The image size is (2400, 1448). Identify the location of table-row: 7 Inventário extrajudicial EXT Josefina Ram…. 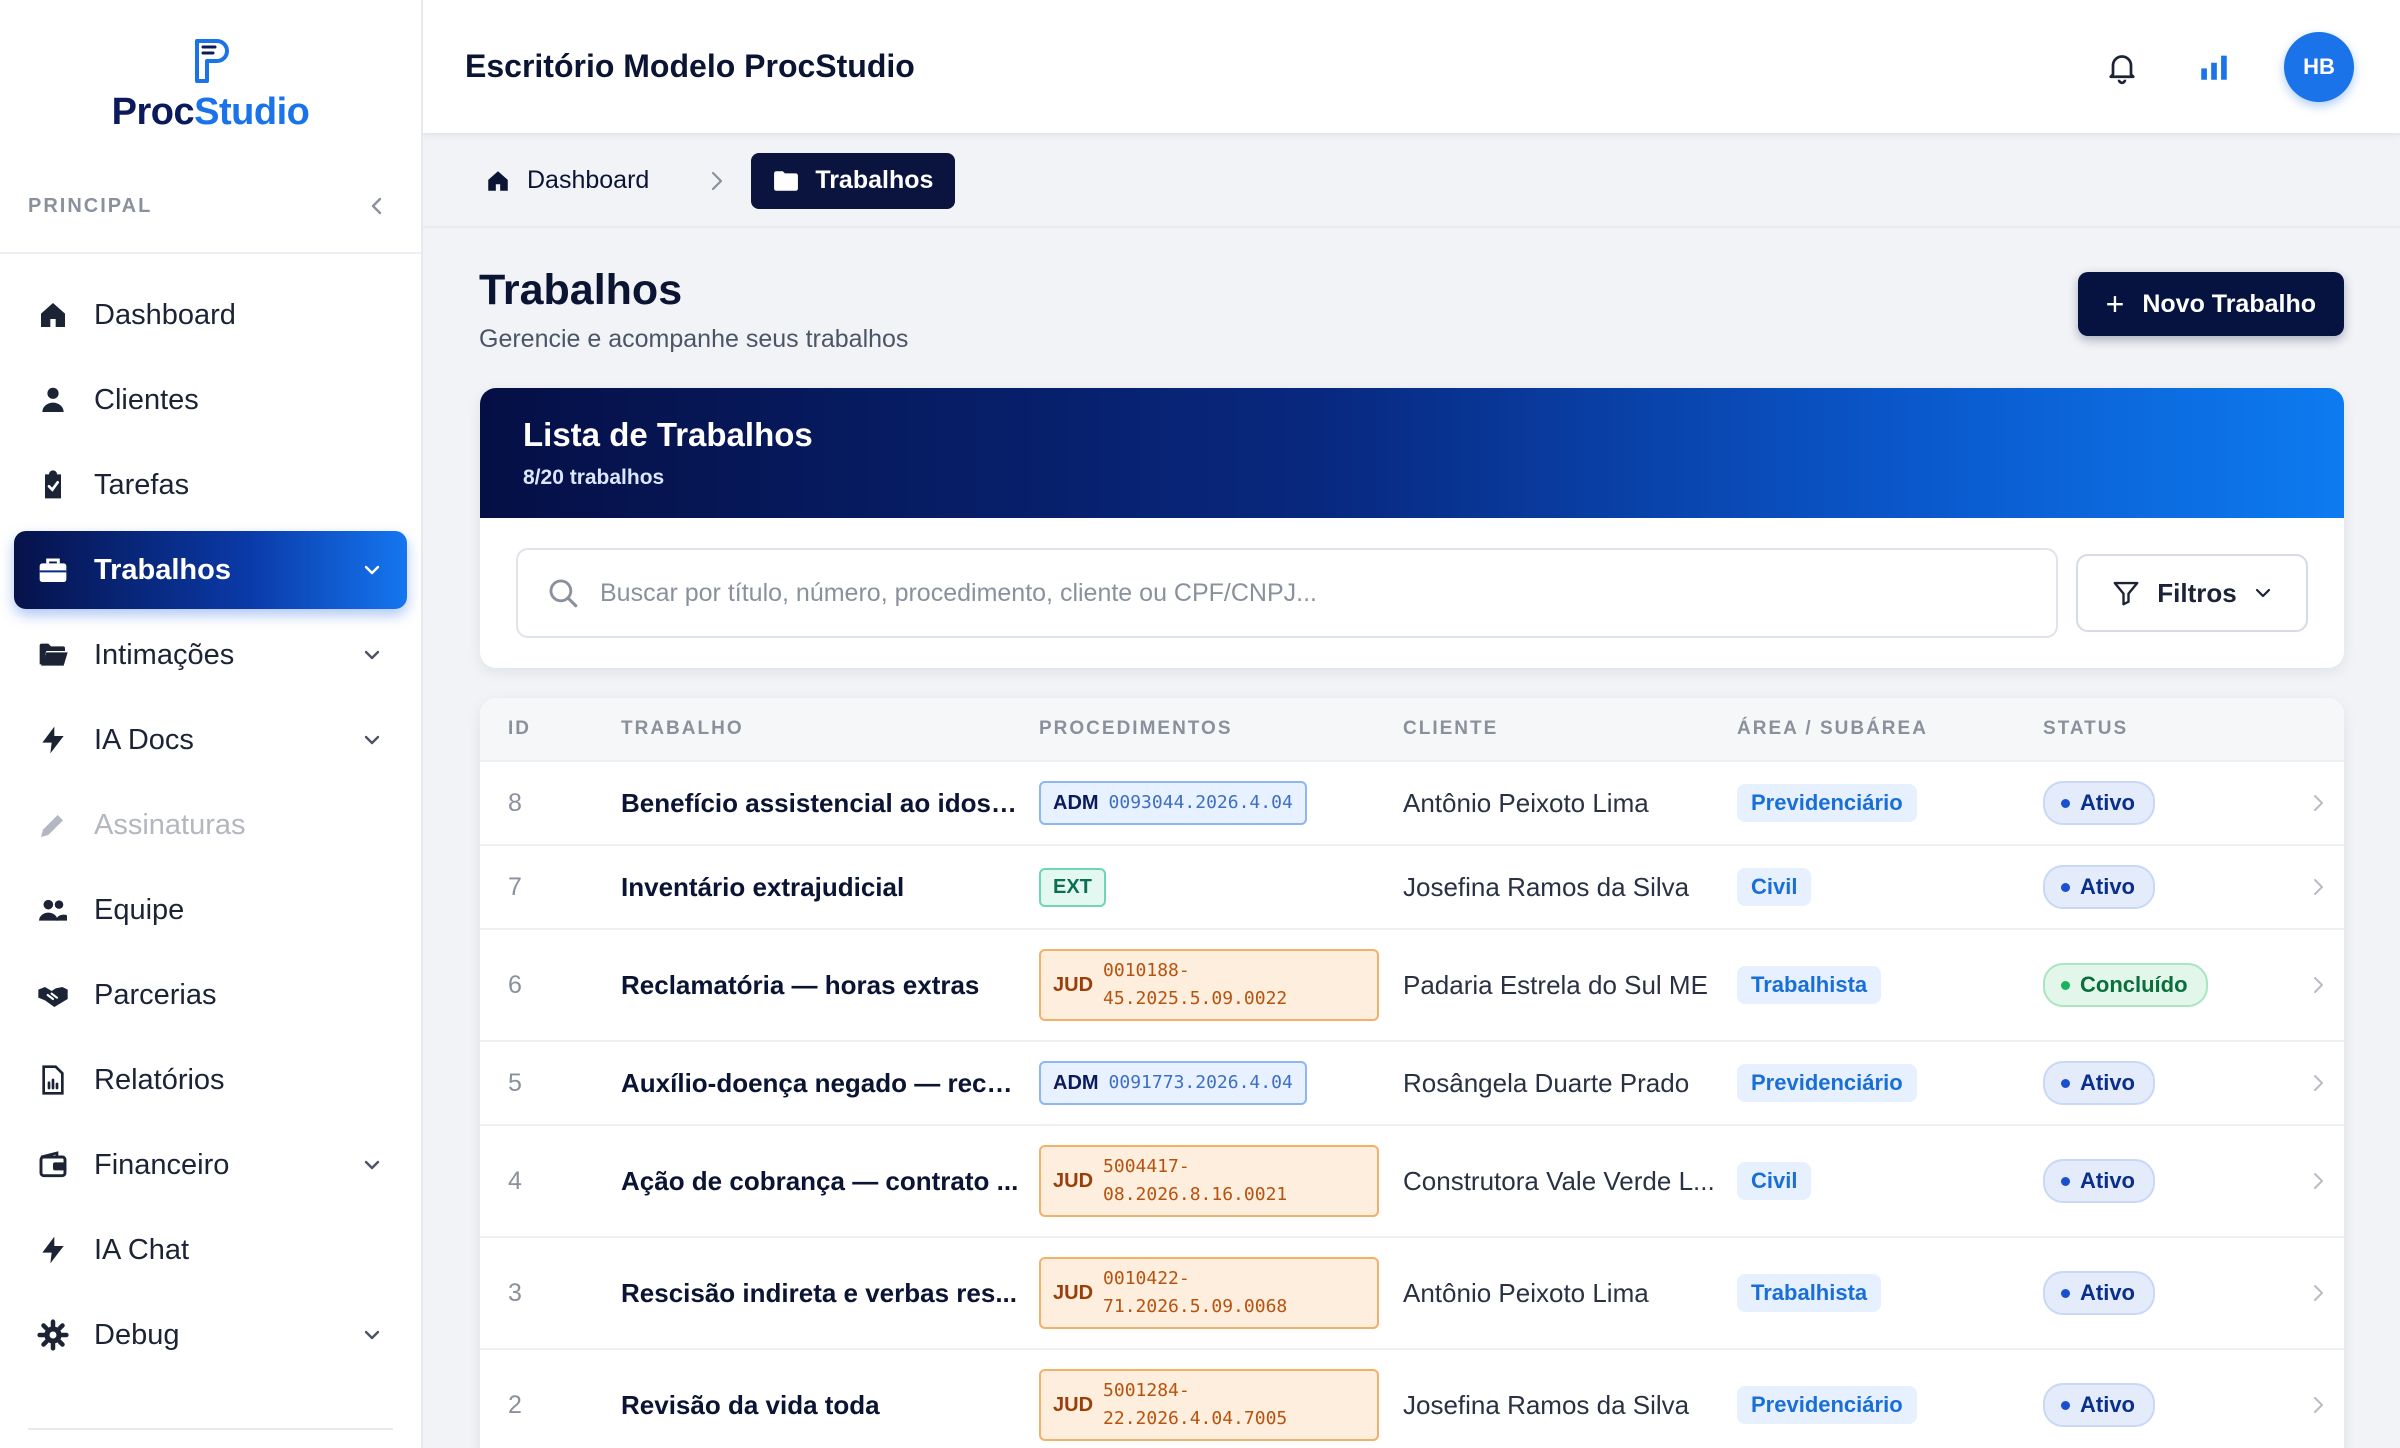
(1412, 888).